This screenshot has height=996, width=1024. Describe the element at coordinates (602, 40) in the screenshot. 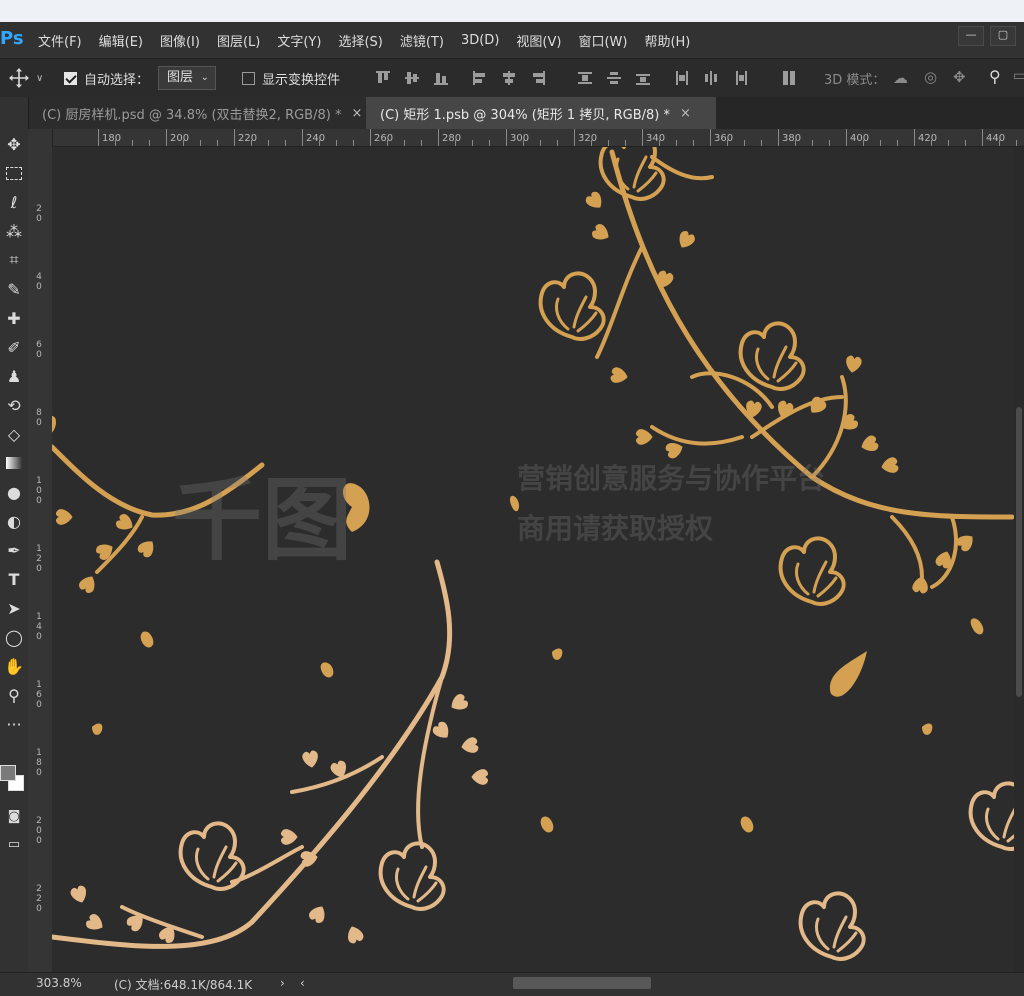

I see `menu-window: 窗口(W)` at that location.